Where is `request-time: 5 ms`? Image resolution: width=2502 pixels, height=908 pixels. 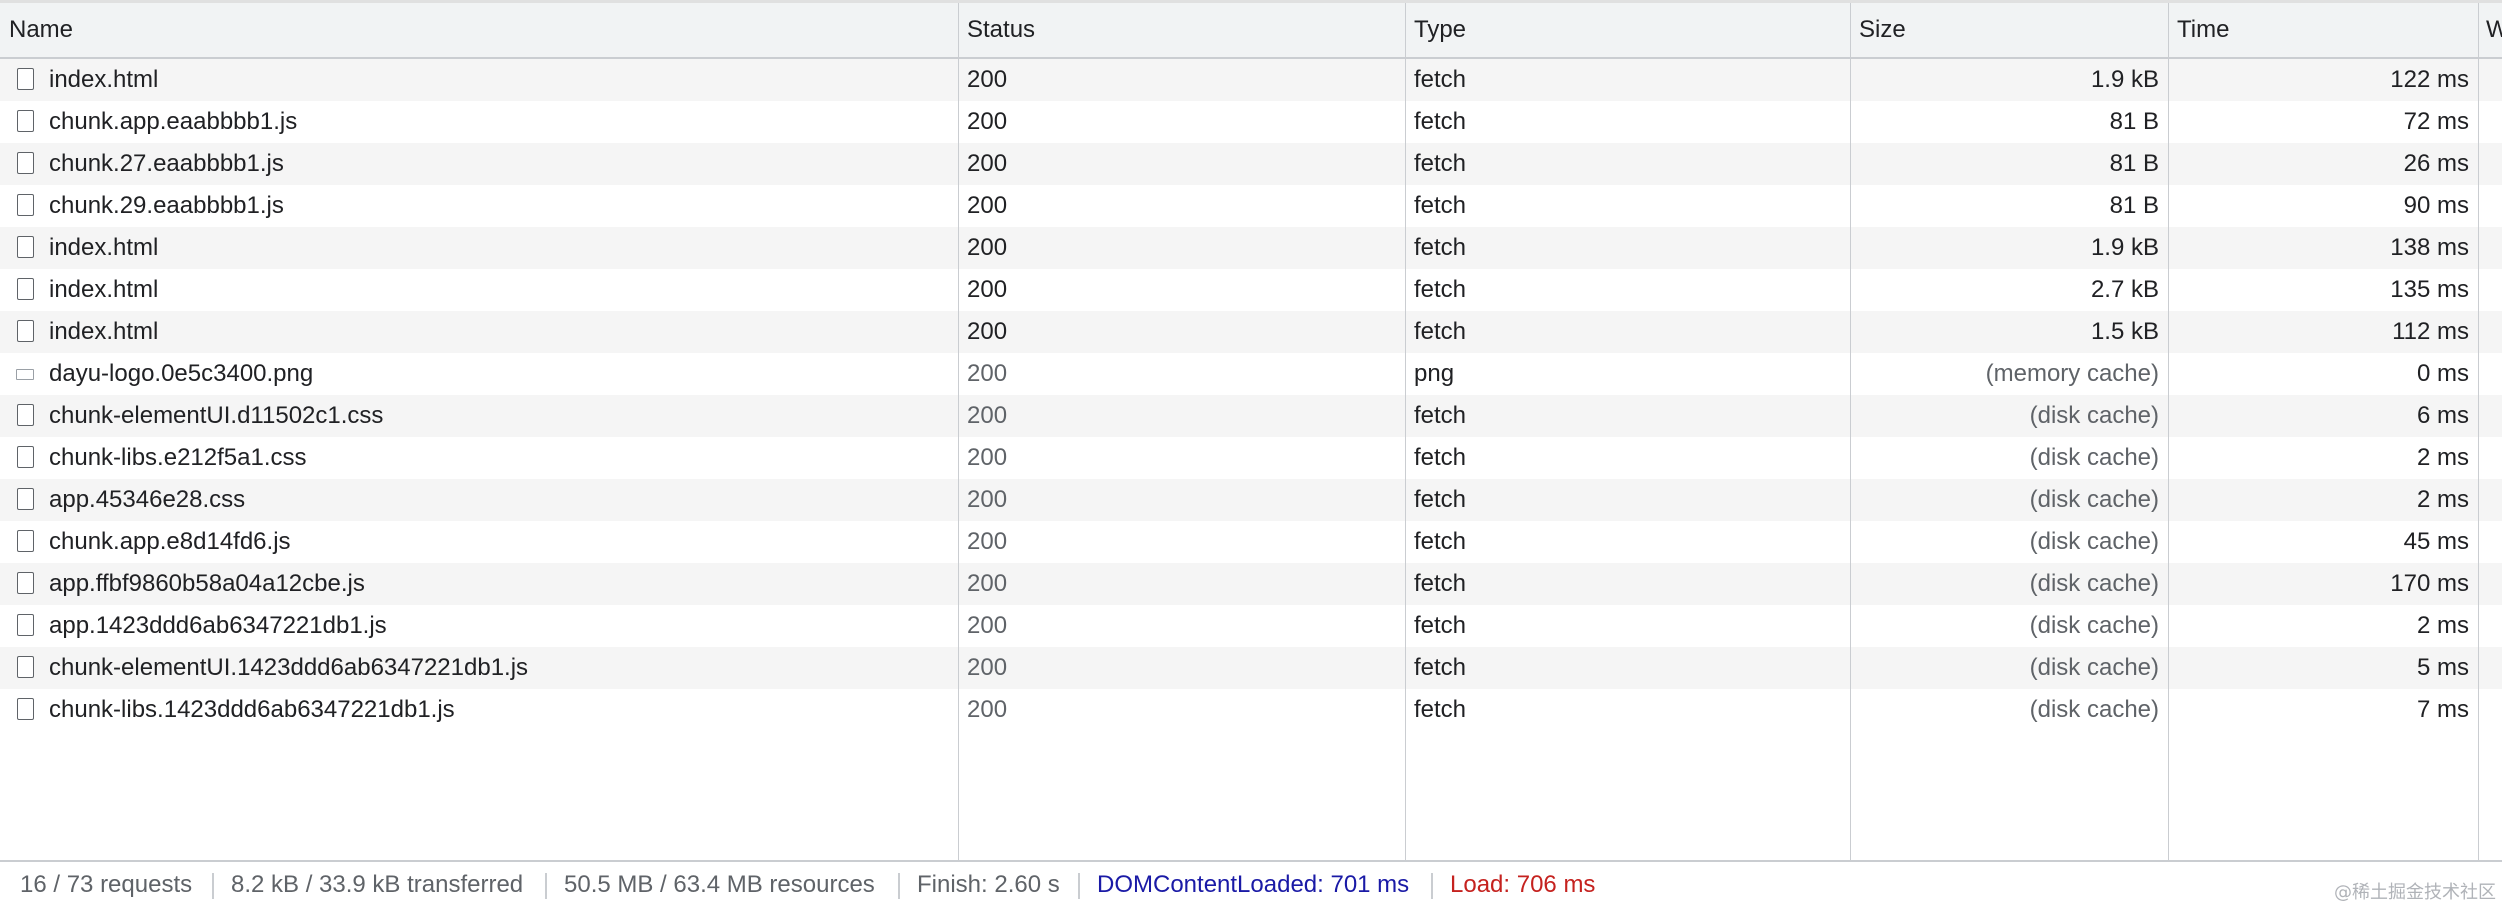 request-time: 5 ms is located at coordinates (2442, 667).